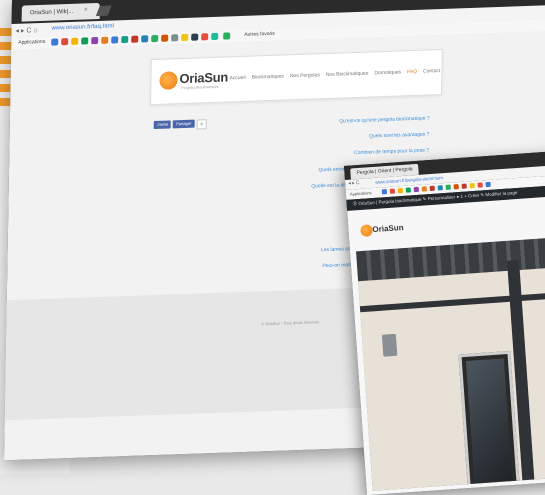 The width and height of the screenshot is (545, 495). I want to click on bookmarks-other: Autres favoris, so click(259, 34).